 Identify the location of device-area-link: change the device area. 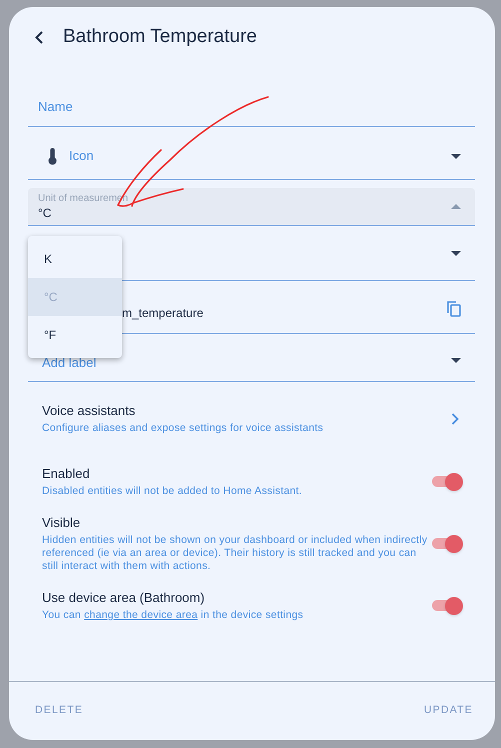
(141, 615).